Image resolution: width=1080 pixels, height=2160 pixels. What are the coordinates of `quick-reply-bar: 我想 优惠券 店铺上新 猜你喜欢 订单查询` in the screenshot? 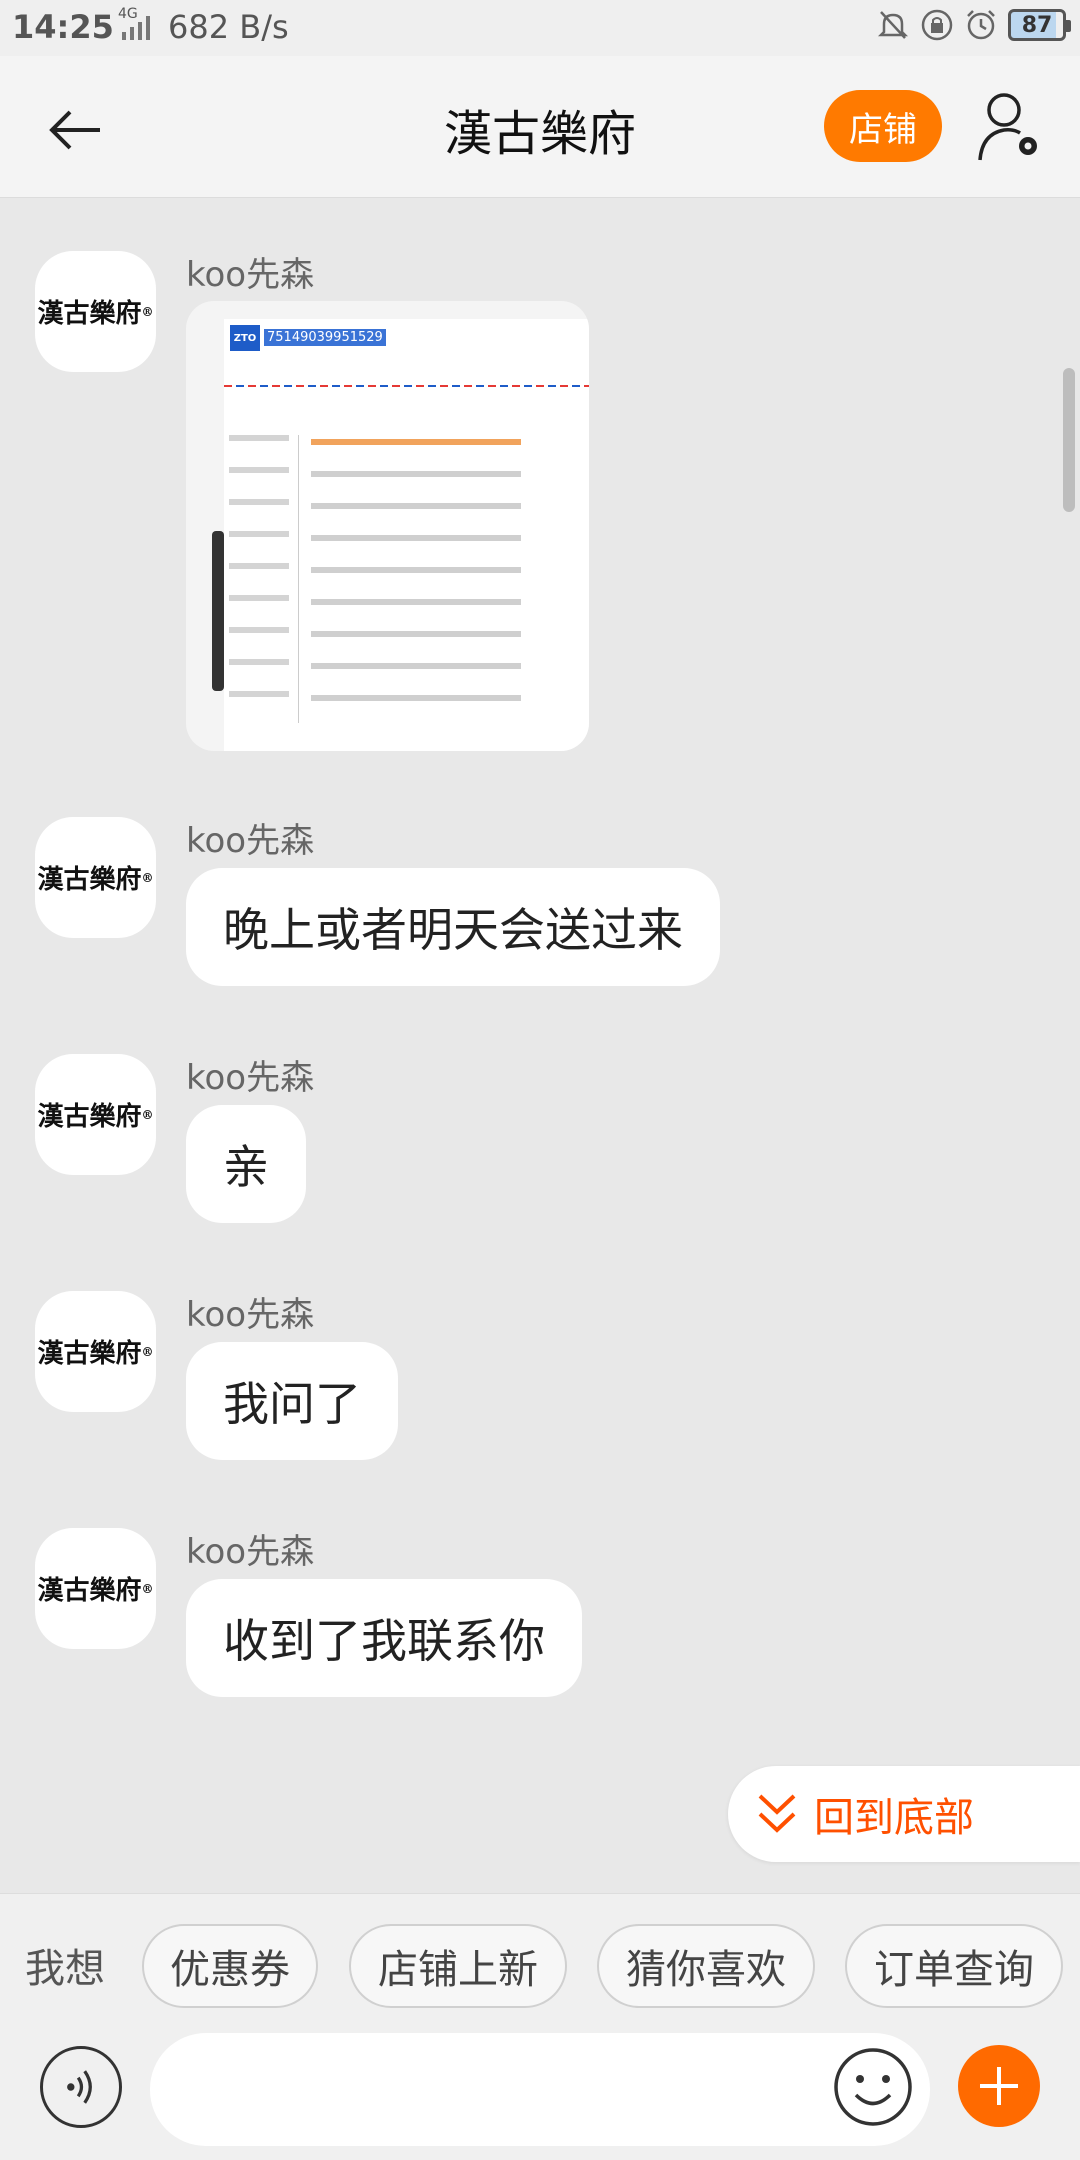 It's located at (540, 1961).